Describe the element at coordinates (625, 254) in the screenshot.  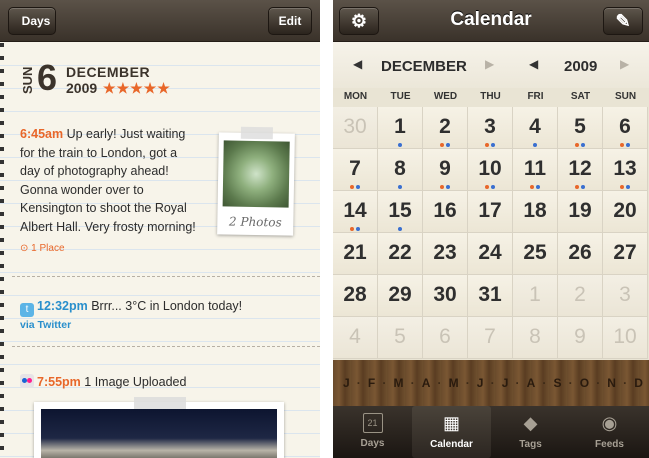
I see `day-cell: 27` at that location.